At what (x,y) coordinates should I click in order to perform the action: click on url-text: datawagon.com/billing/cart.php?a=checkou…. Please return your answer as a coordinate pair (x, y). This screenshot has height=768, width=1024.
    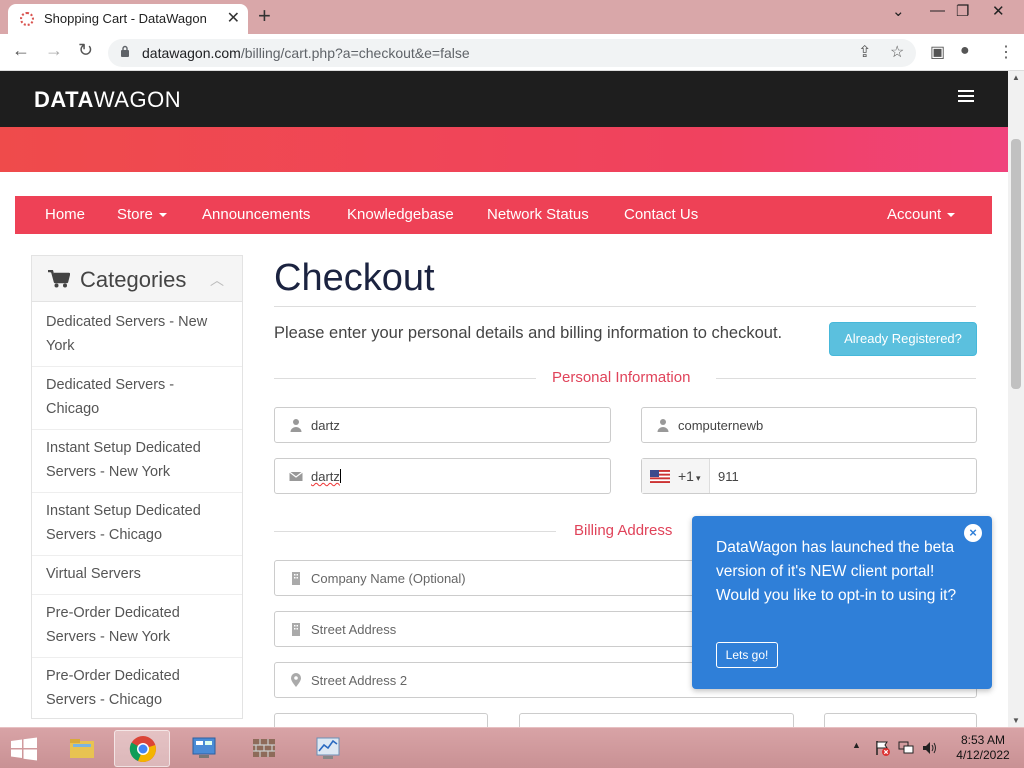
    Looking at the image, I should click on (306, 53).